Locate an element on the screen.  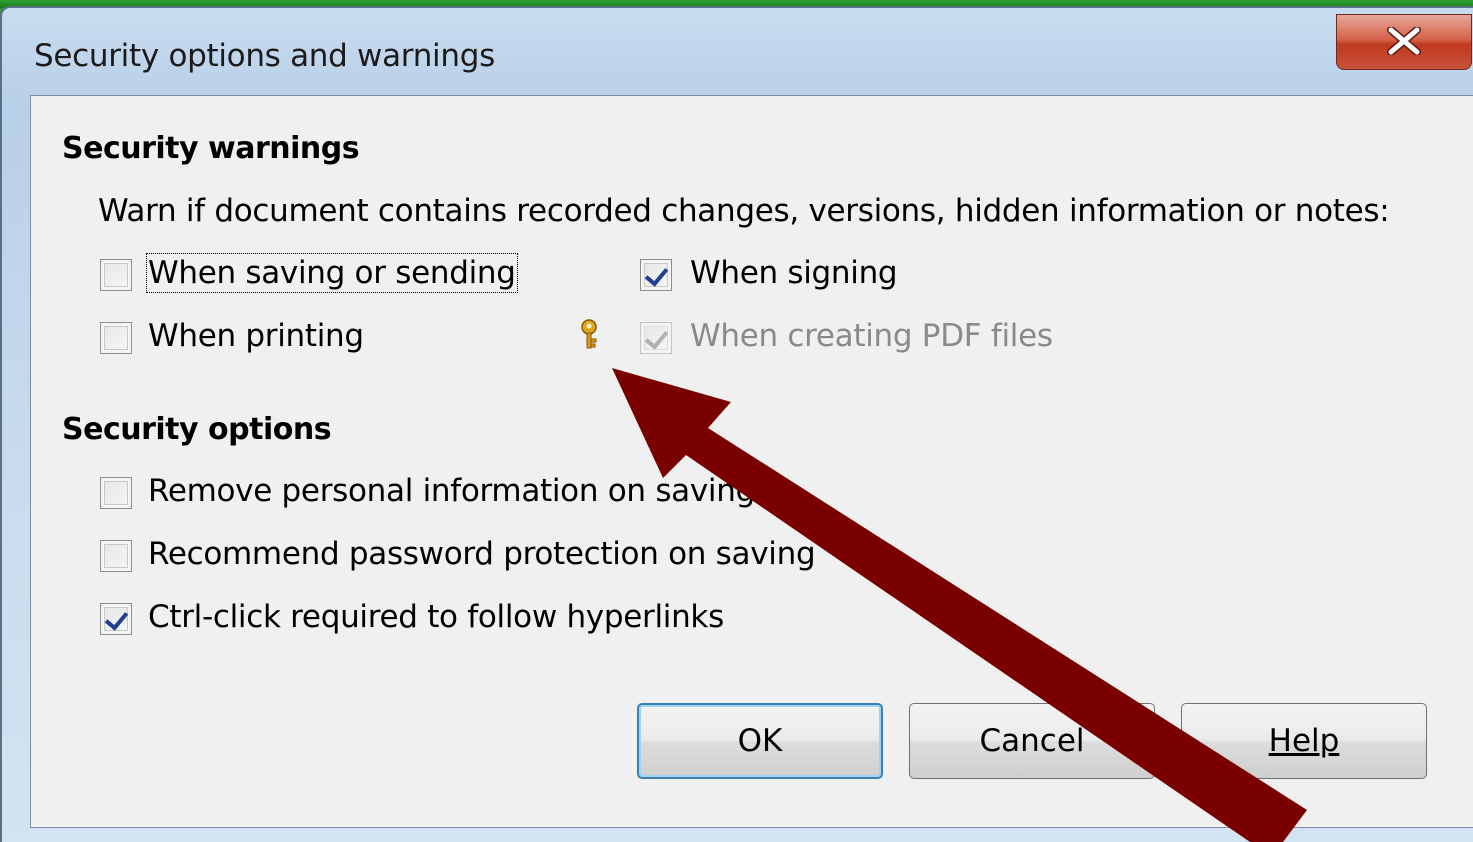
when-printing-checkbox is located at coordinates (116, 338).